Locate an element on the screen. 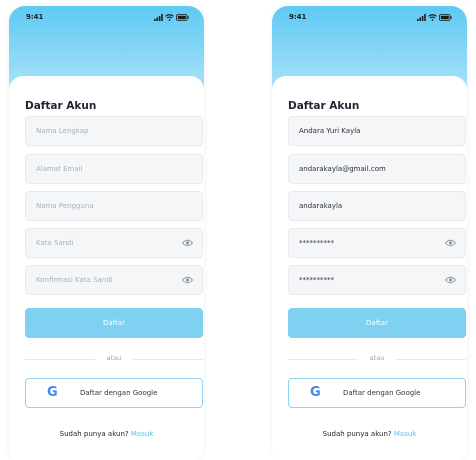 The width and height of the screenshot is (476, 460). full-name-field: Andara Yuri Kayla is located at coordinates (377, 131).